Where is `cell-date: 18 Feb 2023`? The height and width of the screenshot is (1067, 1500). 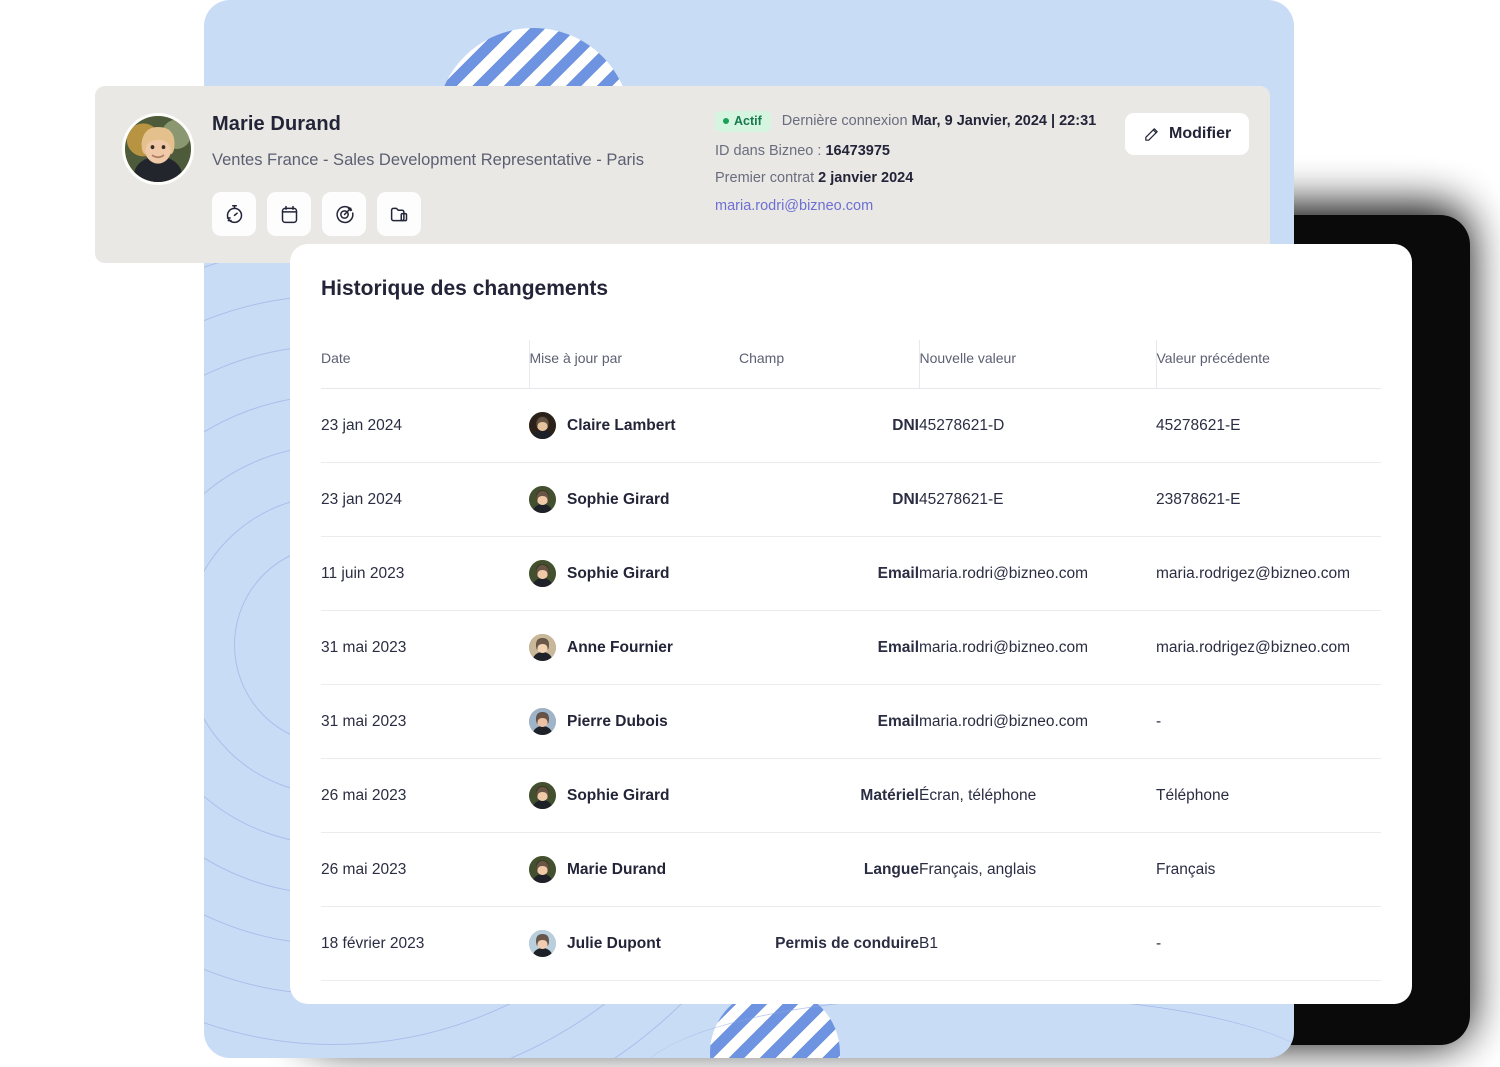 cell-date: 18 Feb 2023 is located at coordinates (425, 992).